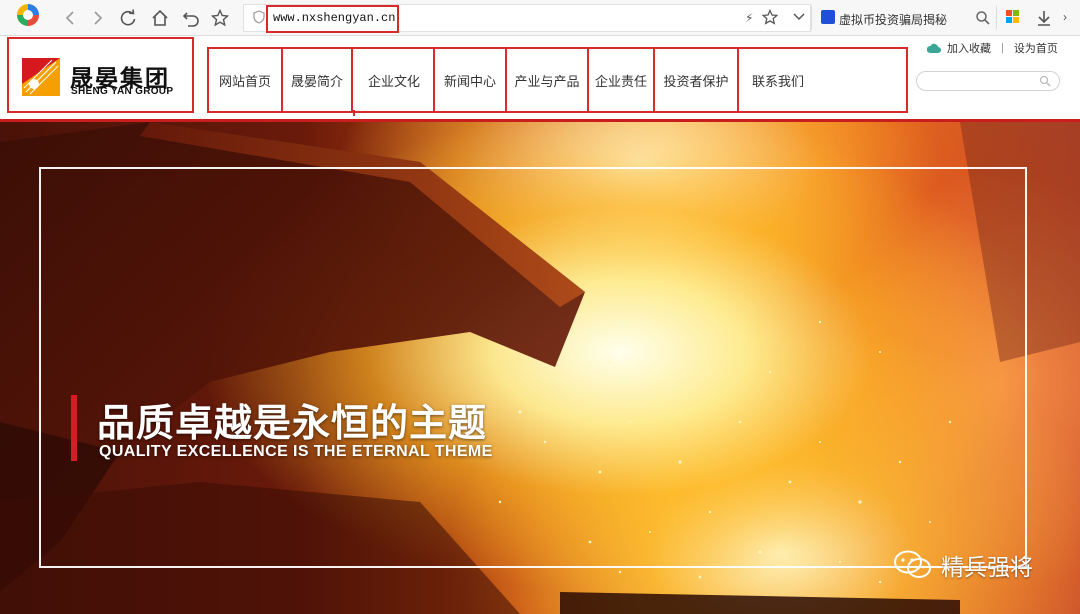 This screenshot has height=614, width=1080. I want to click on nav-item-culture: 企业文化, so click(394, 80).